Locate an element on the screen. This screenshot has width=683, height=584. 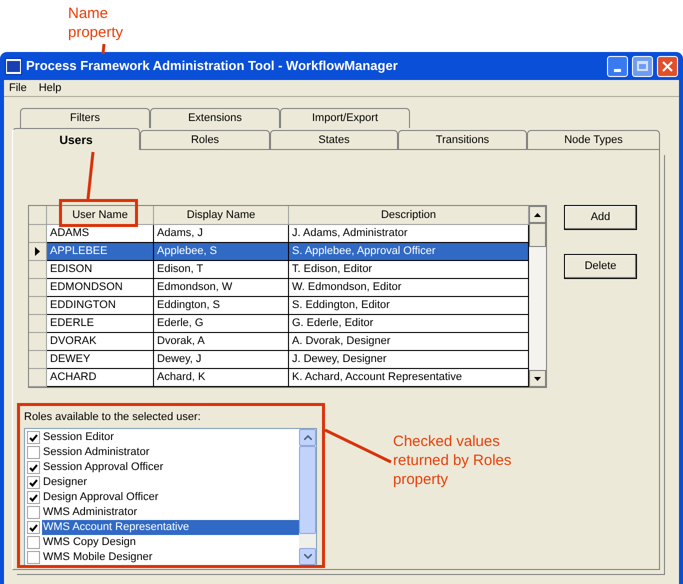
callout-text: Name property is located at coordinates (96, 23).